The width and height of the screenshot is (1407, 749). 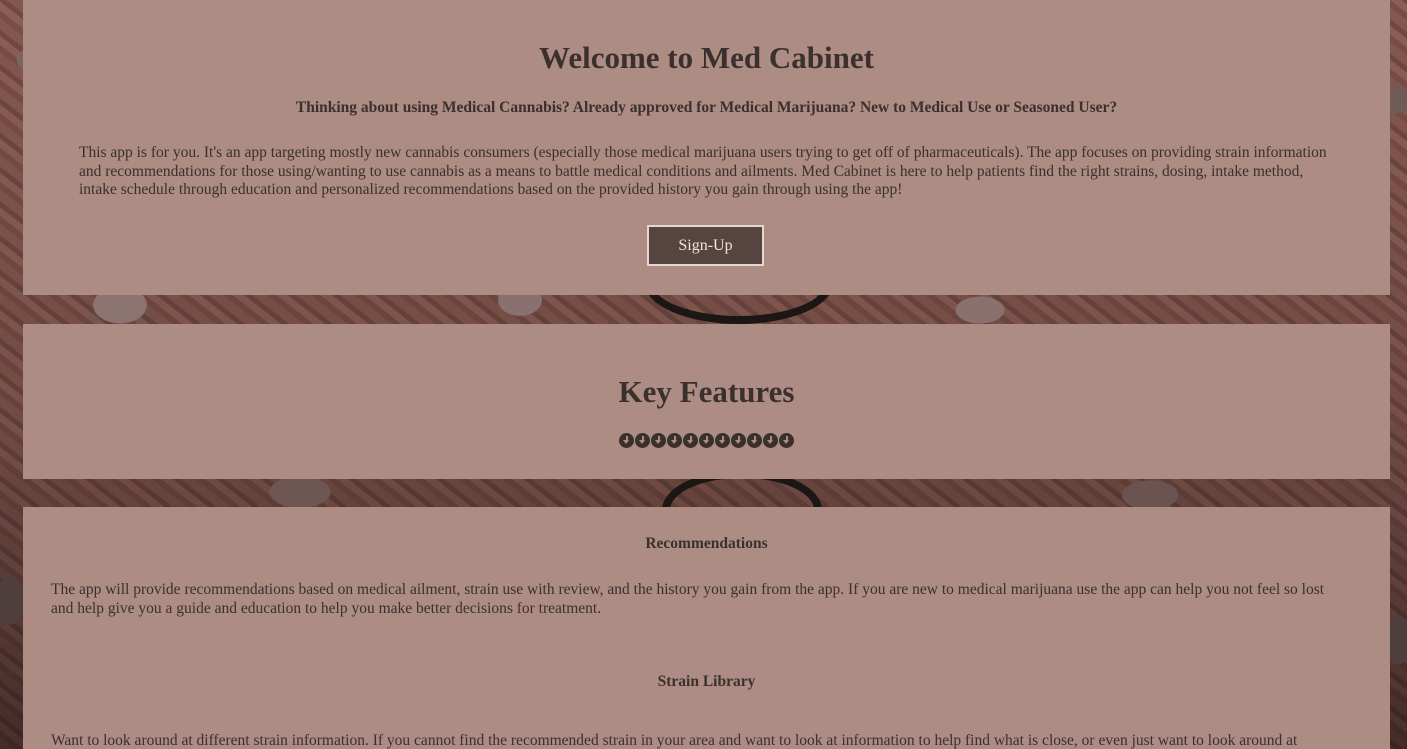 What do you see at coordinates (706, 681) in the screenshot?
I see `strain-library-heading: Strain Library` at bounding box center [706, 681].